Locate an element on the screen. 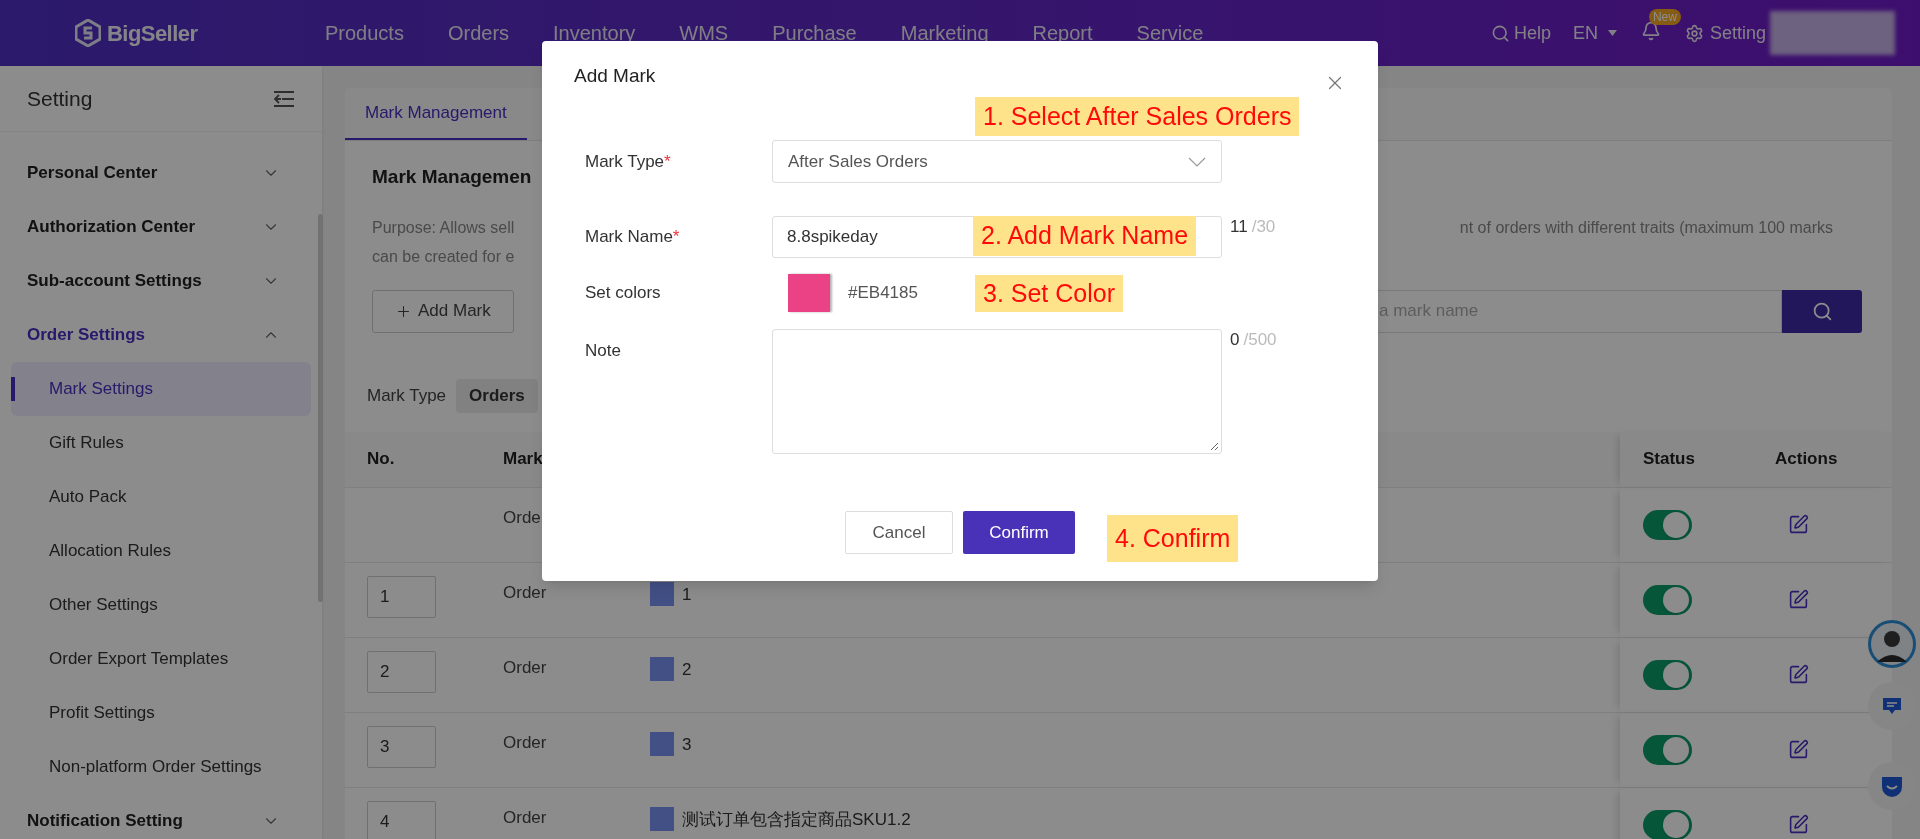 The width and height of the screenshot is (1920, 839). cancel-button: Cancel is located at coordinates (899, 532).